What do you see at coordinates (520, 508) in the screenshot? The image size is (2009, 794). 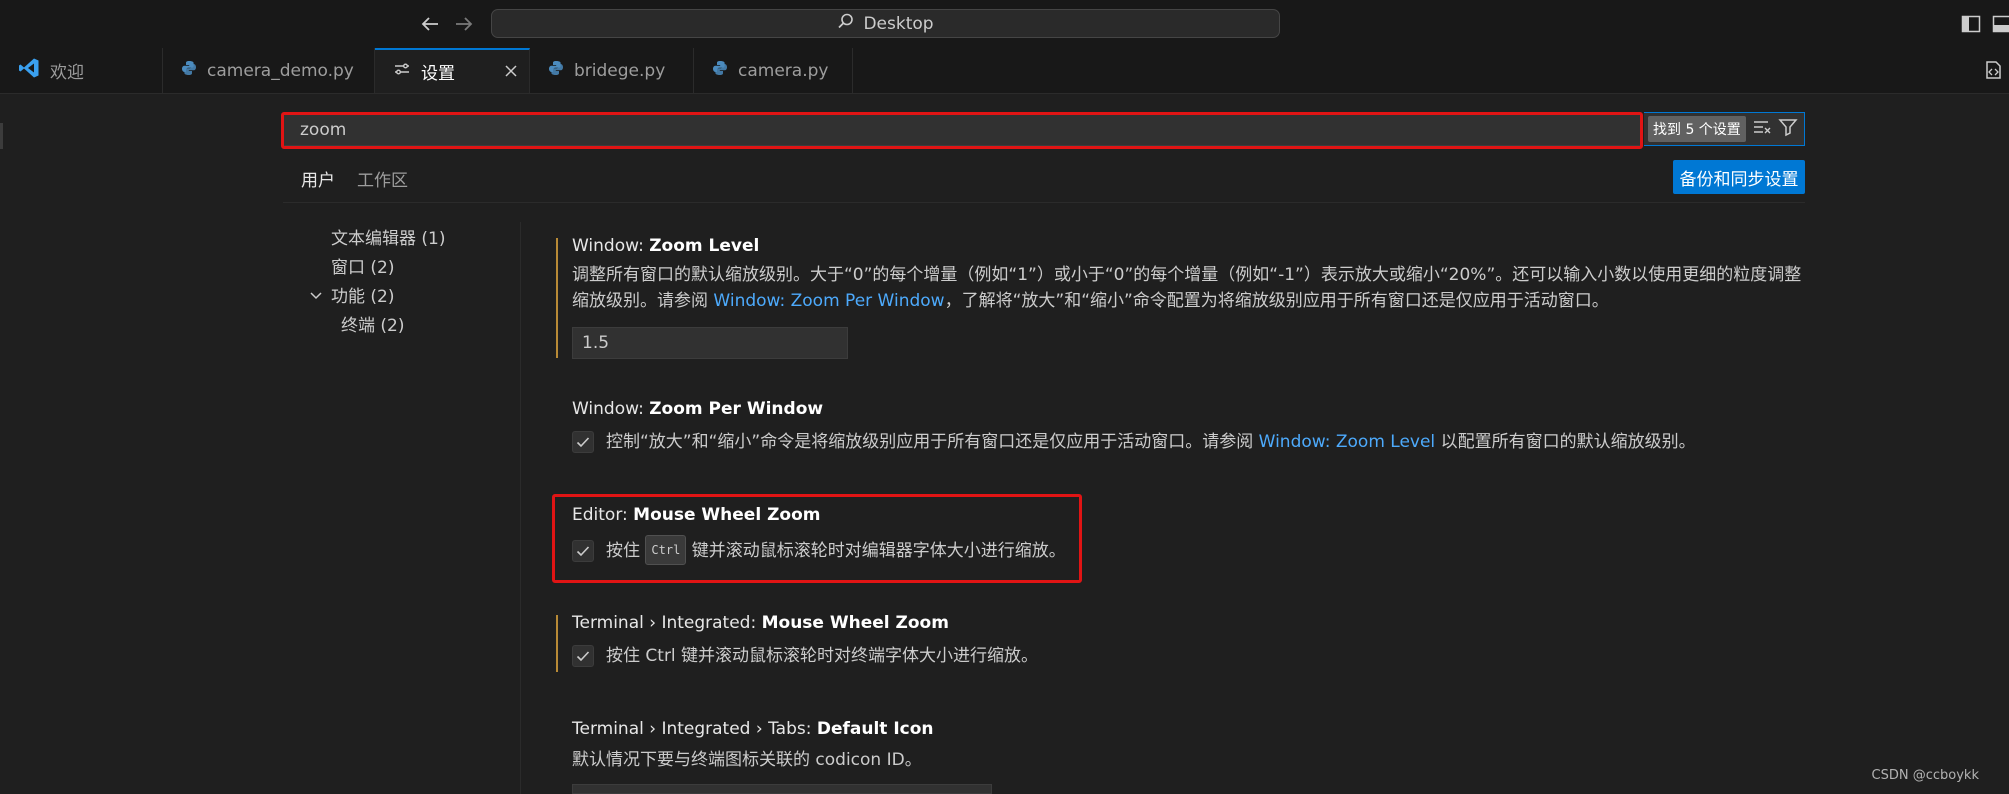 I see `toc-divider` at bounding box center [520, 508].